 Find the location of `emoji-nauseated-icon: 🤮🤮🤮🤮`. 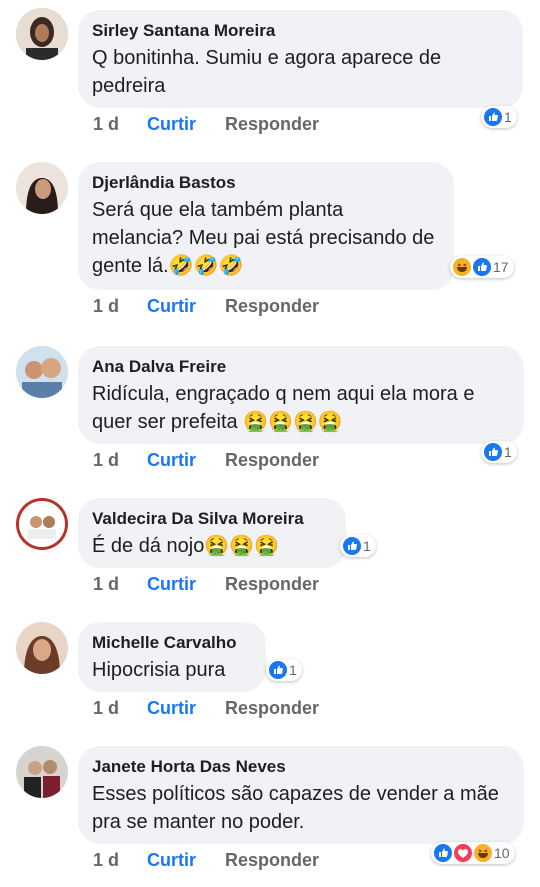

emoji-nauseated-icon: 🤮🤮🤮🤮 is located at coordinates (293, 422).